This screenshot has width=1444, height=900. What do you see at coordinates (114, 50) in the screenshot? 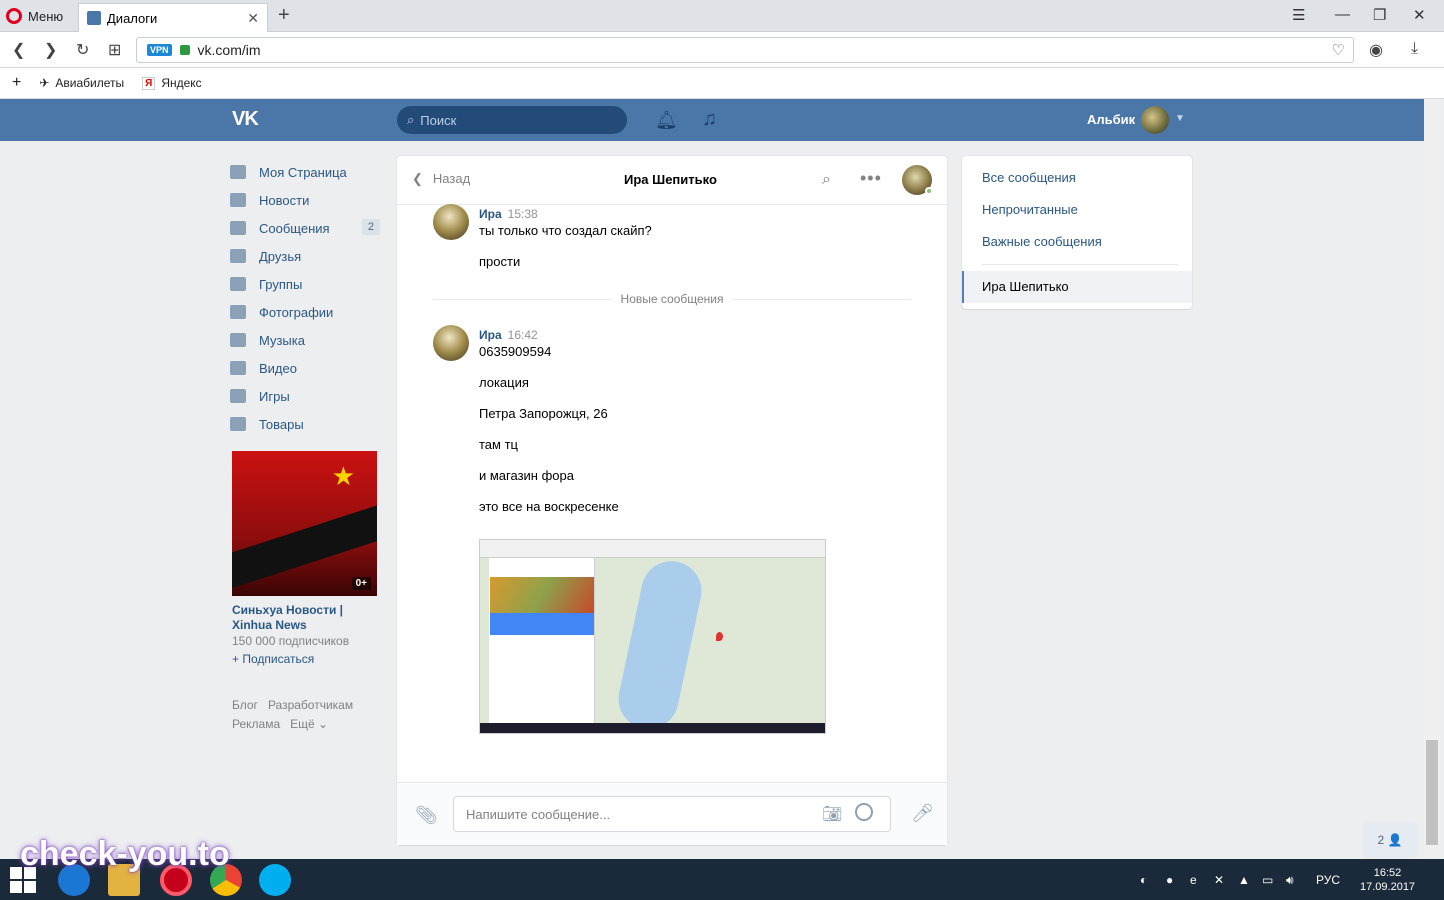
I see `speed-dial-icon: ⊞` at bounding box center [114, 50].